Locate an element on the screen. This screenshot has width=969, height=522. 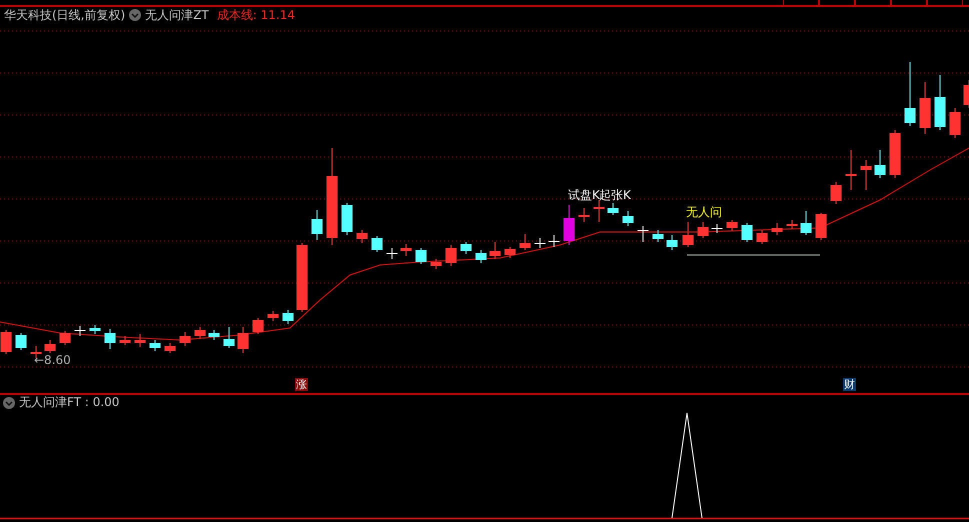
cost-line-value: 成本线: 11.14 is located at coordinates (255, 15).